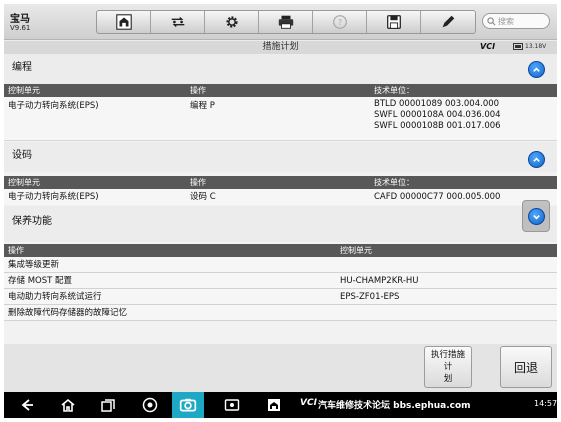 The image size is (561, 422). I want to click on nav-dual-screen-button, so click(232, 405).